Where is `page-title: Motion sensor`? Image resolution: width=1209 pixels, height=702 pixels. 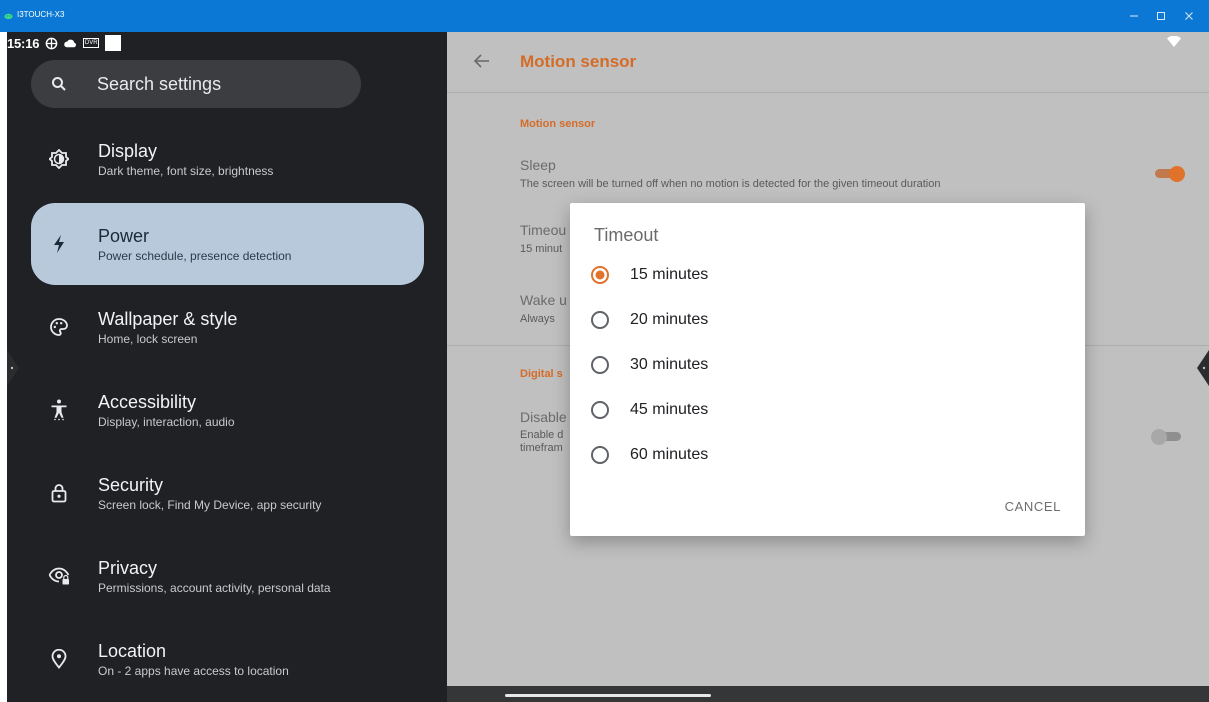
page-title: Motion sensor is located at coordinates (578, 61).